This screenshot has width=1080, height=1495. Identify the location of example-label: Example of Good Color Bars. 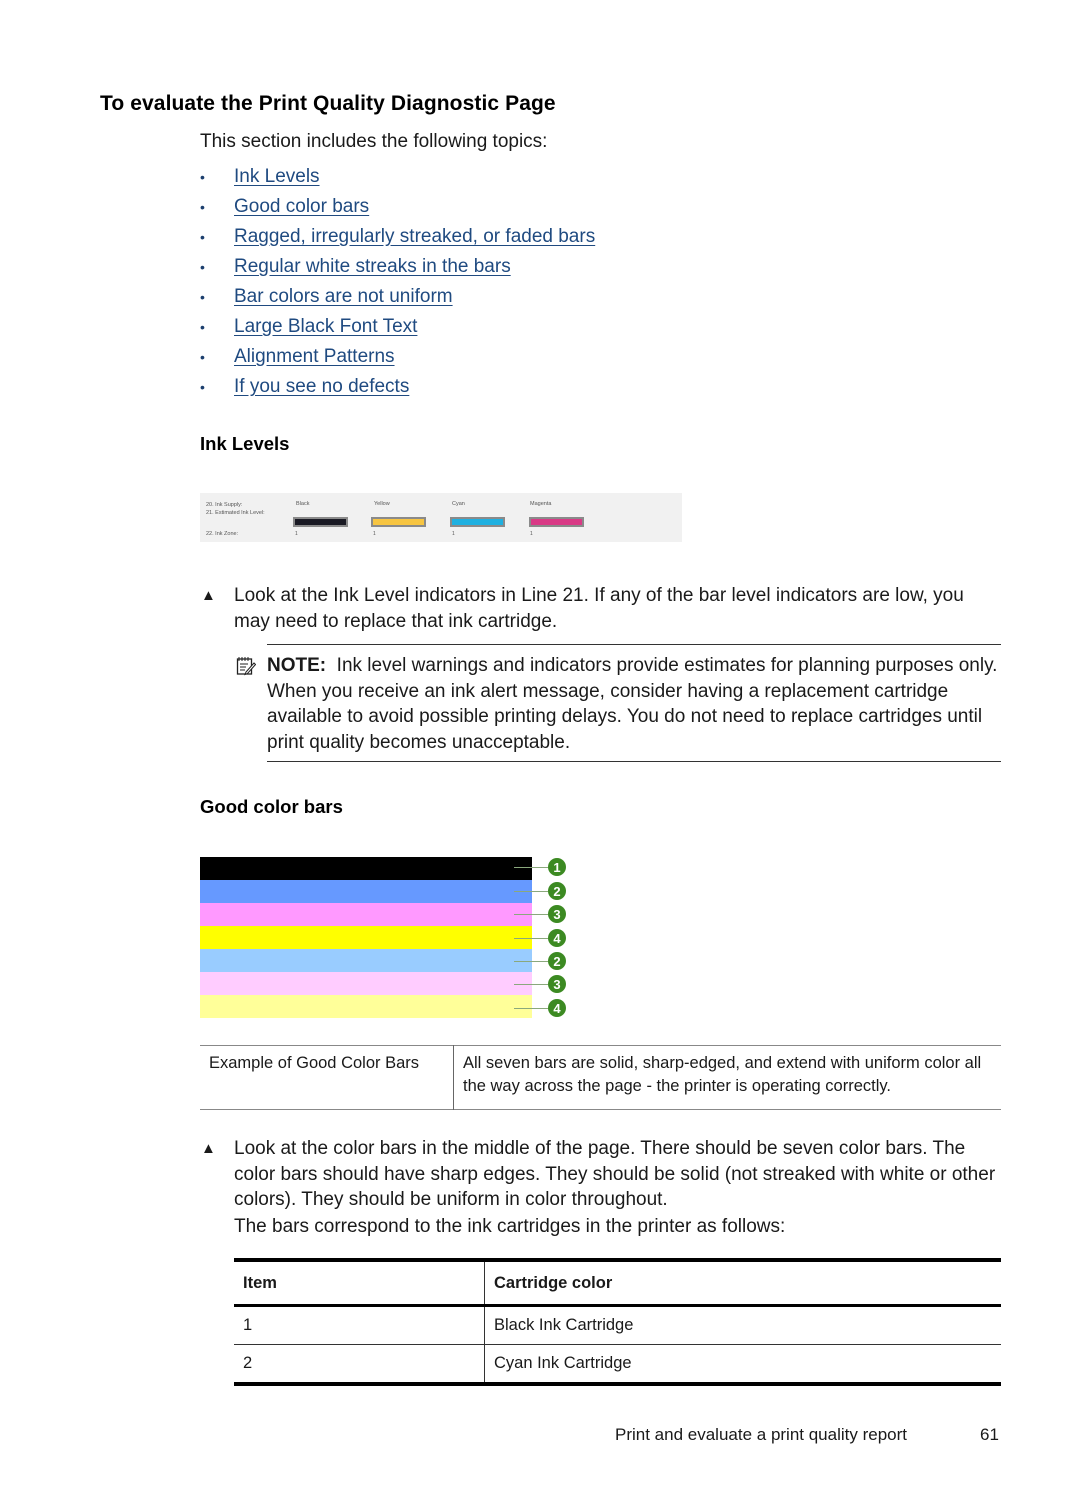
(327, 1077).